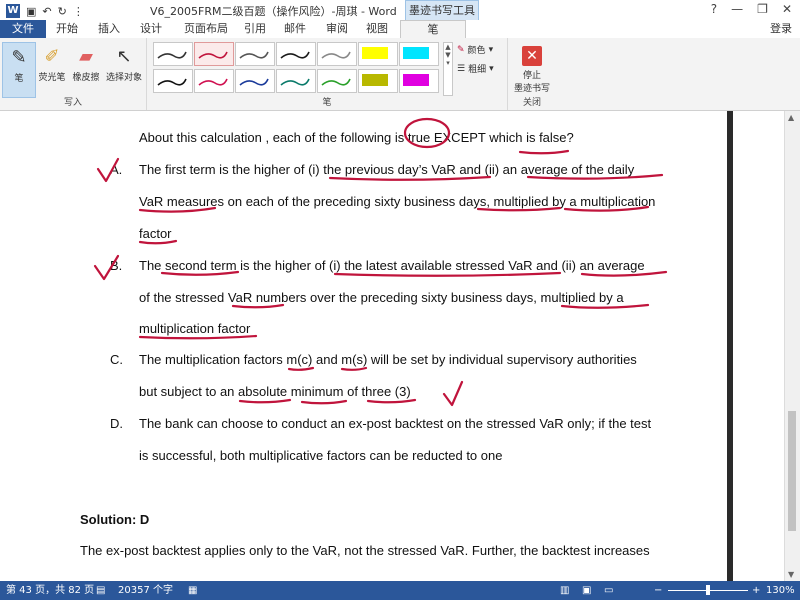 The width and height of the screenshot is (800, 600). Describe the element at coordinates (447, 274) in the screenshot. I see `ink-underline-b2` at that location.